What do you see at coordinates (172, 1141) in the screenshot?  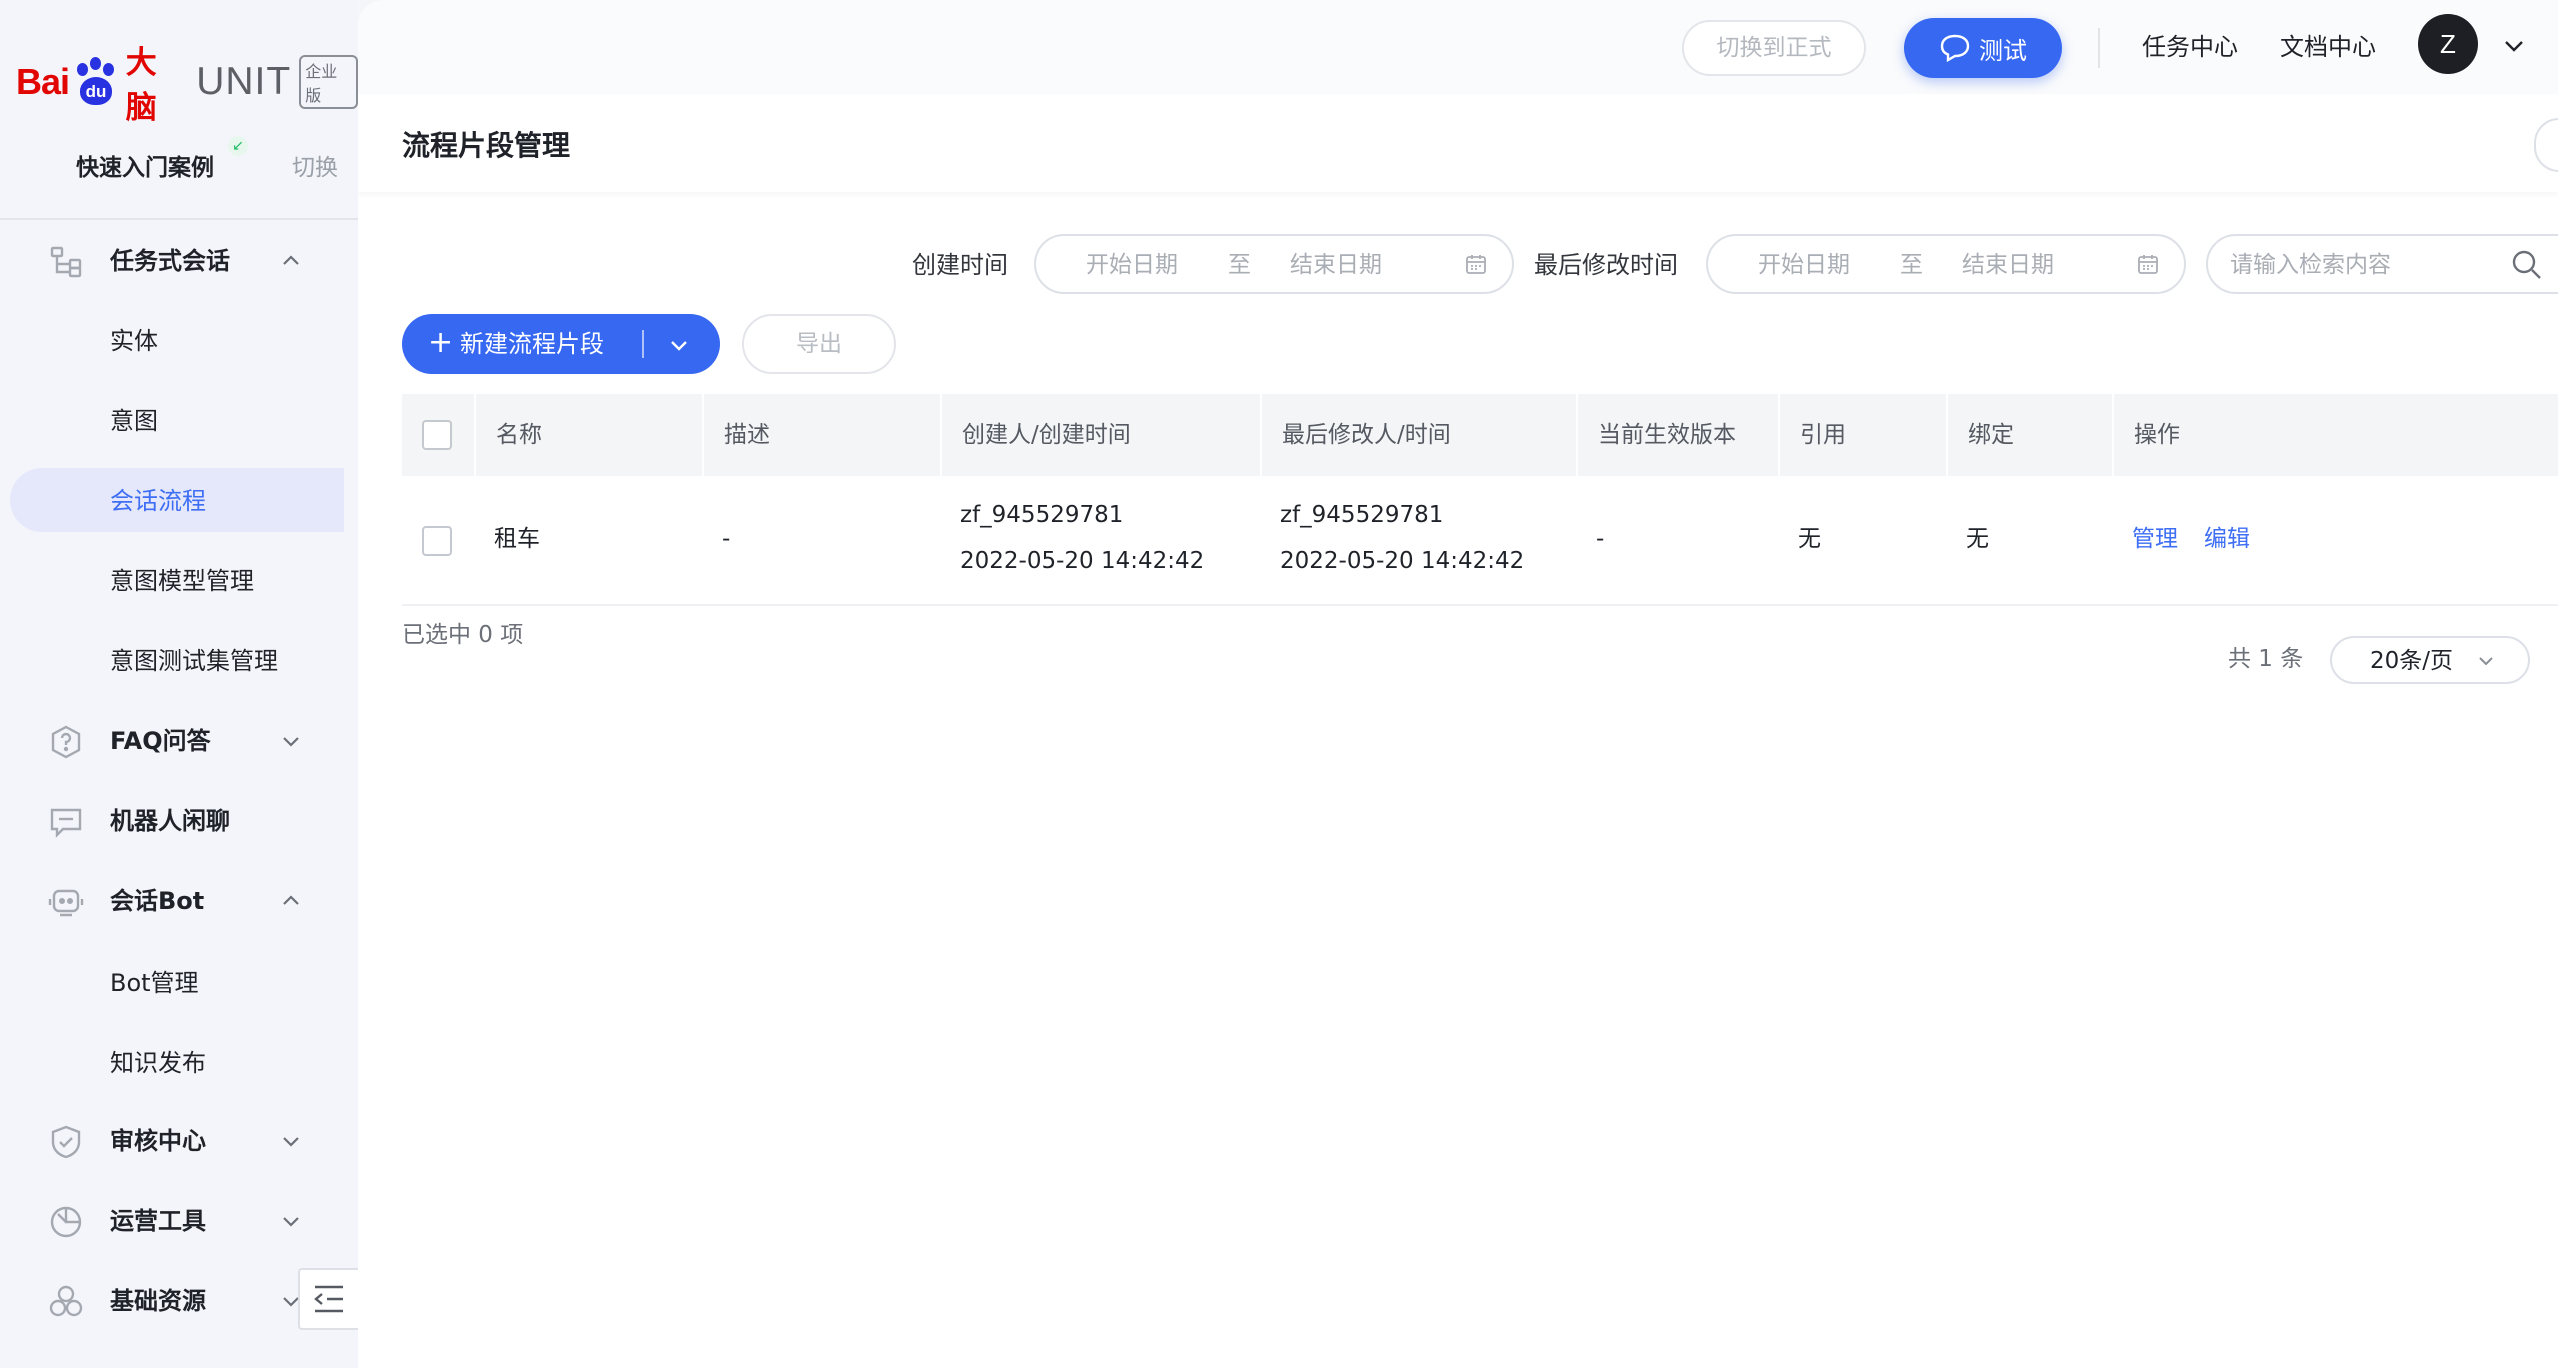 I see `sidebar-item-review: 审核中心` at bounding box center [172, 1141].